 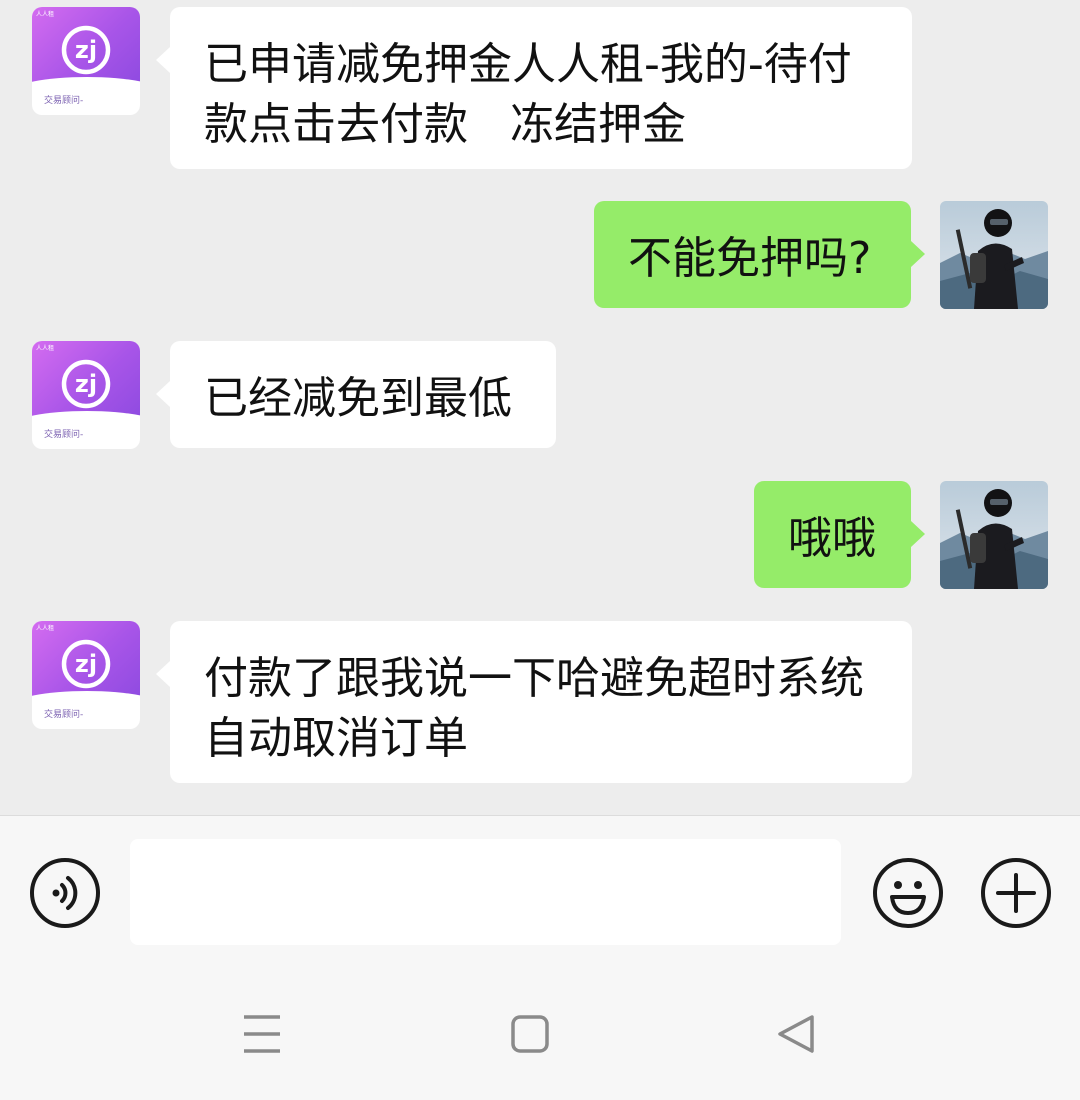 I want to click on message-bubble-incoming: 已经减免到最低, so click(x=356, y=394).